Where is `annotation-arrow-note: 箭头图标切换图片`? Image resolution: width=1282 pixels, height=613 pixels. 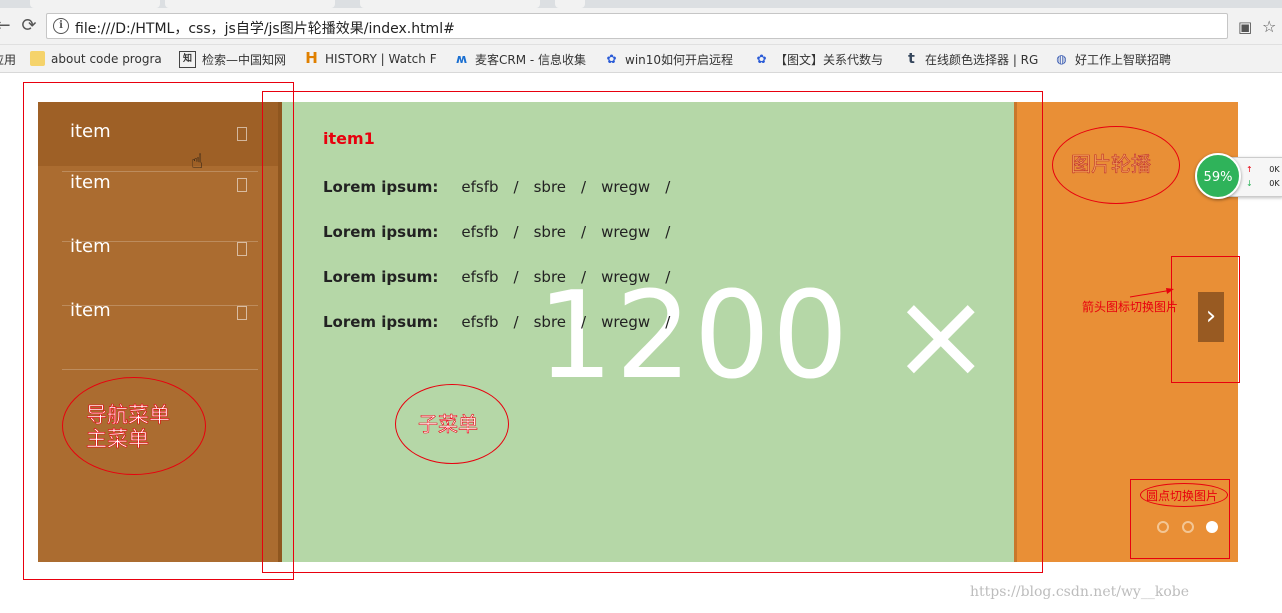 annotation-arrow-note: 箭头图标切换图片 is located at coordinates (1130, 307).